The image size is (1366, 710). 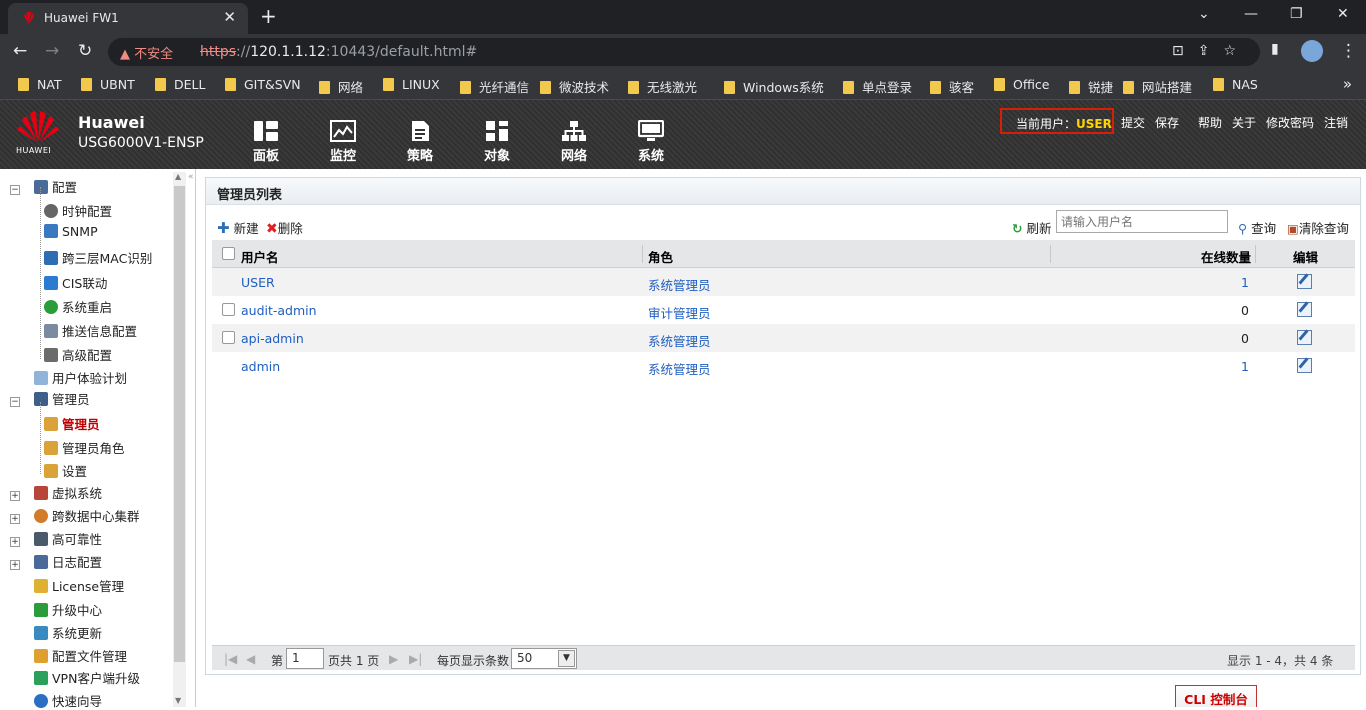 What do you see at coordinates (78, 306) in the screenshot?
I see `tree-system-restart: 系统重启` at bounding box center [78, 306].